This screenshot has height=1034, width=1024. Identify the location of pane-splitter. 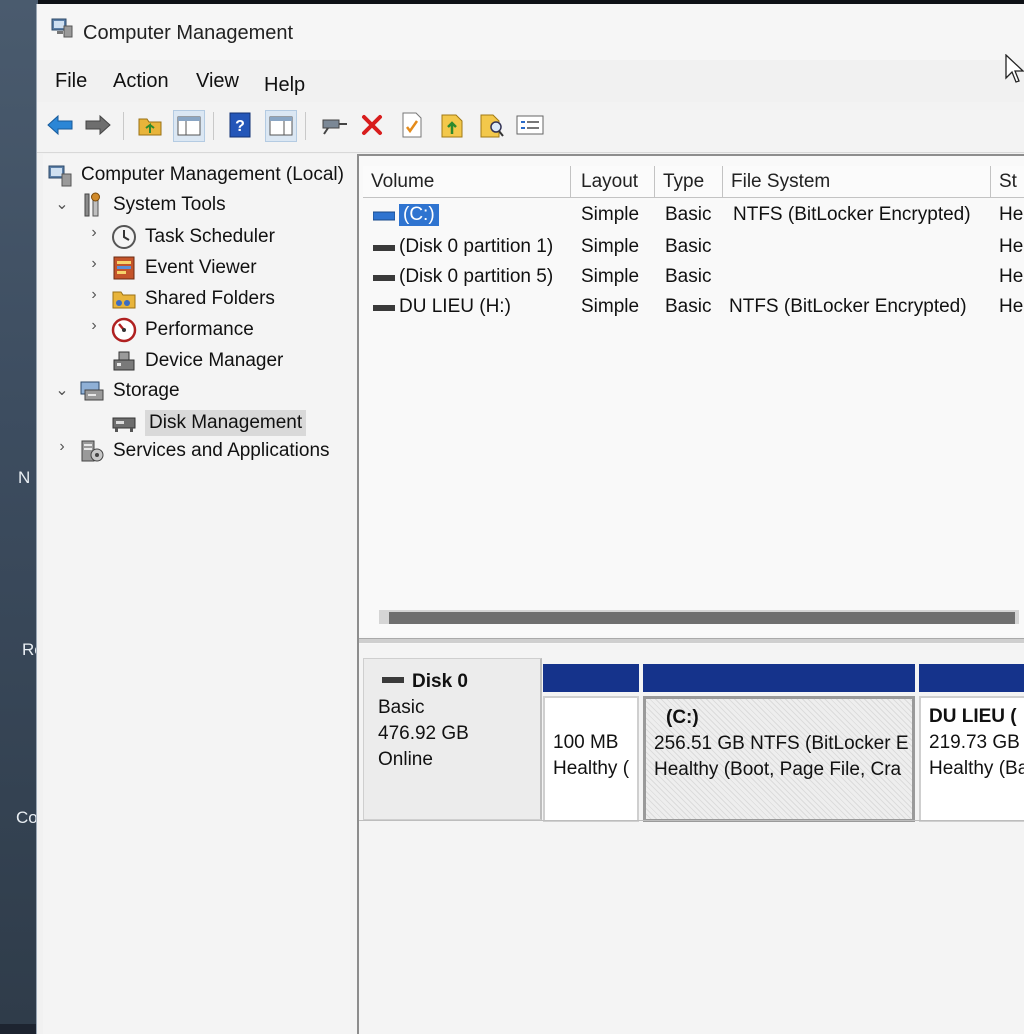
(691, 640).